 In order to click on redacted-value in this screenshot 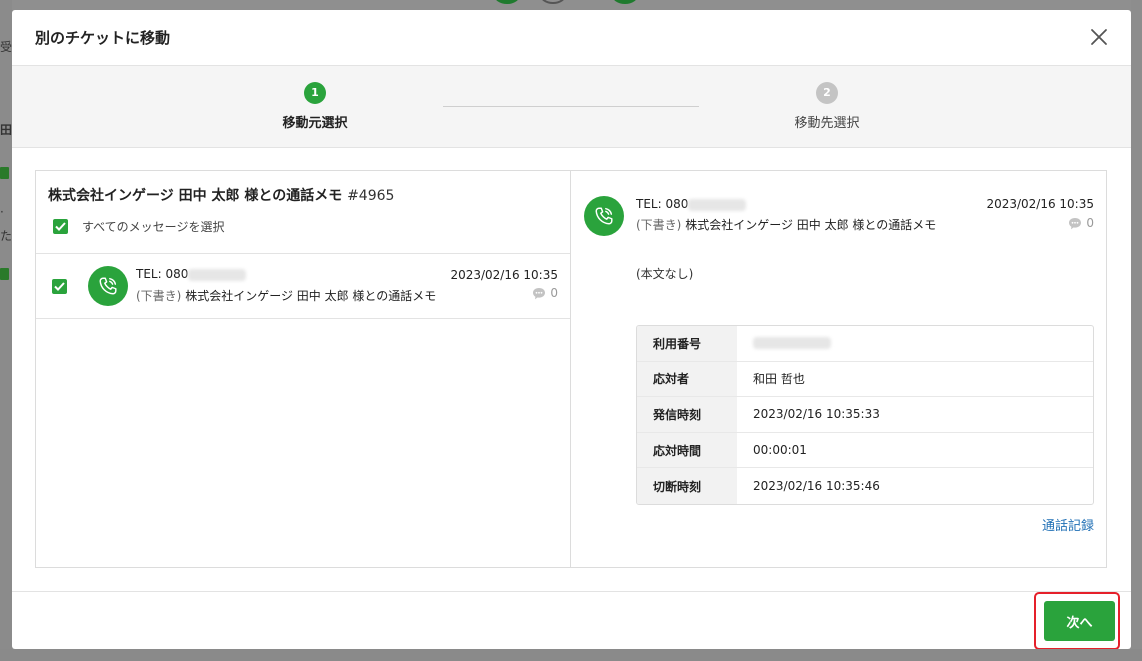, I will do `click(792, 343)`.